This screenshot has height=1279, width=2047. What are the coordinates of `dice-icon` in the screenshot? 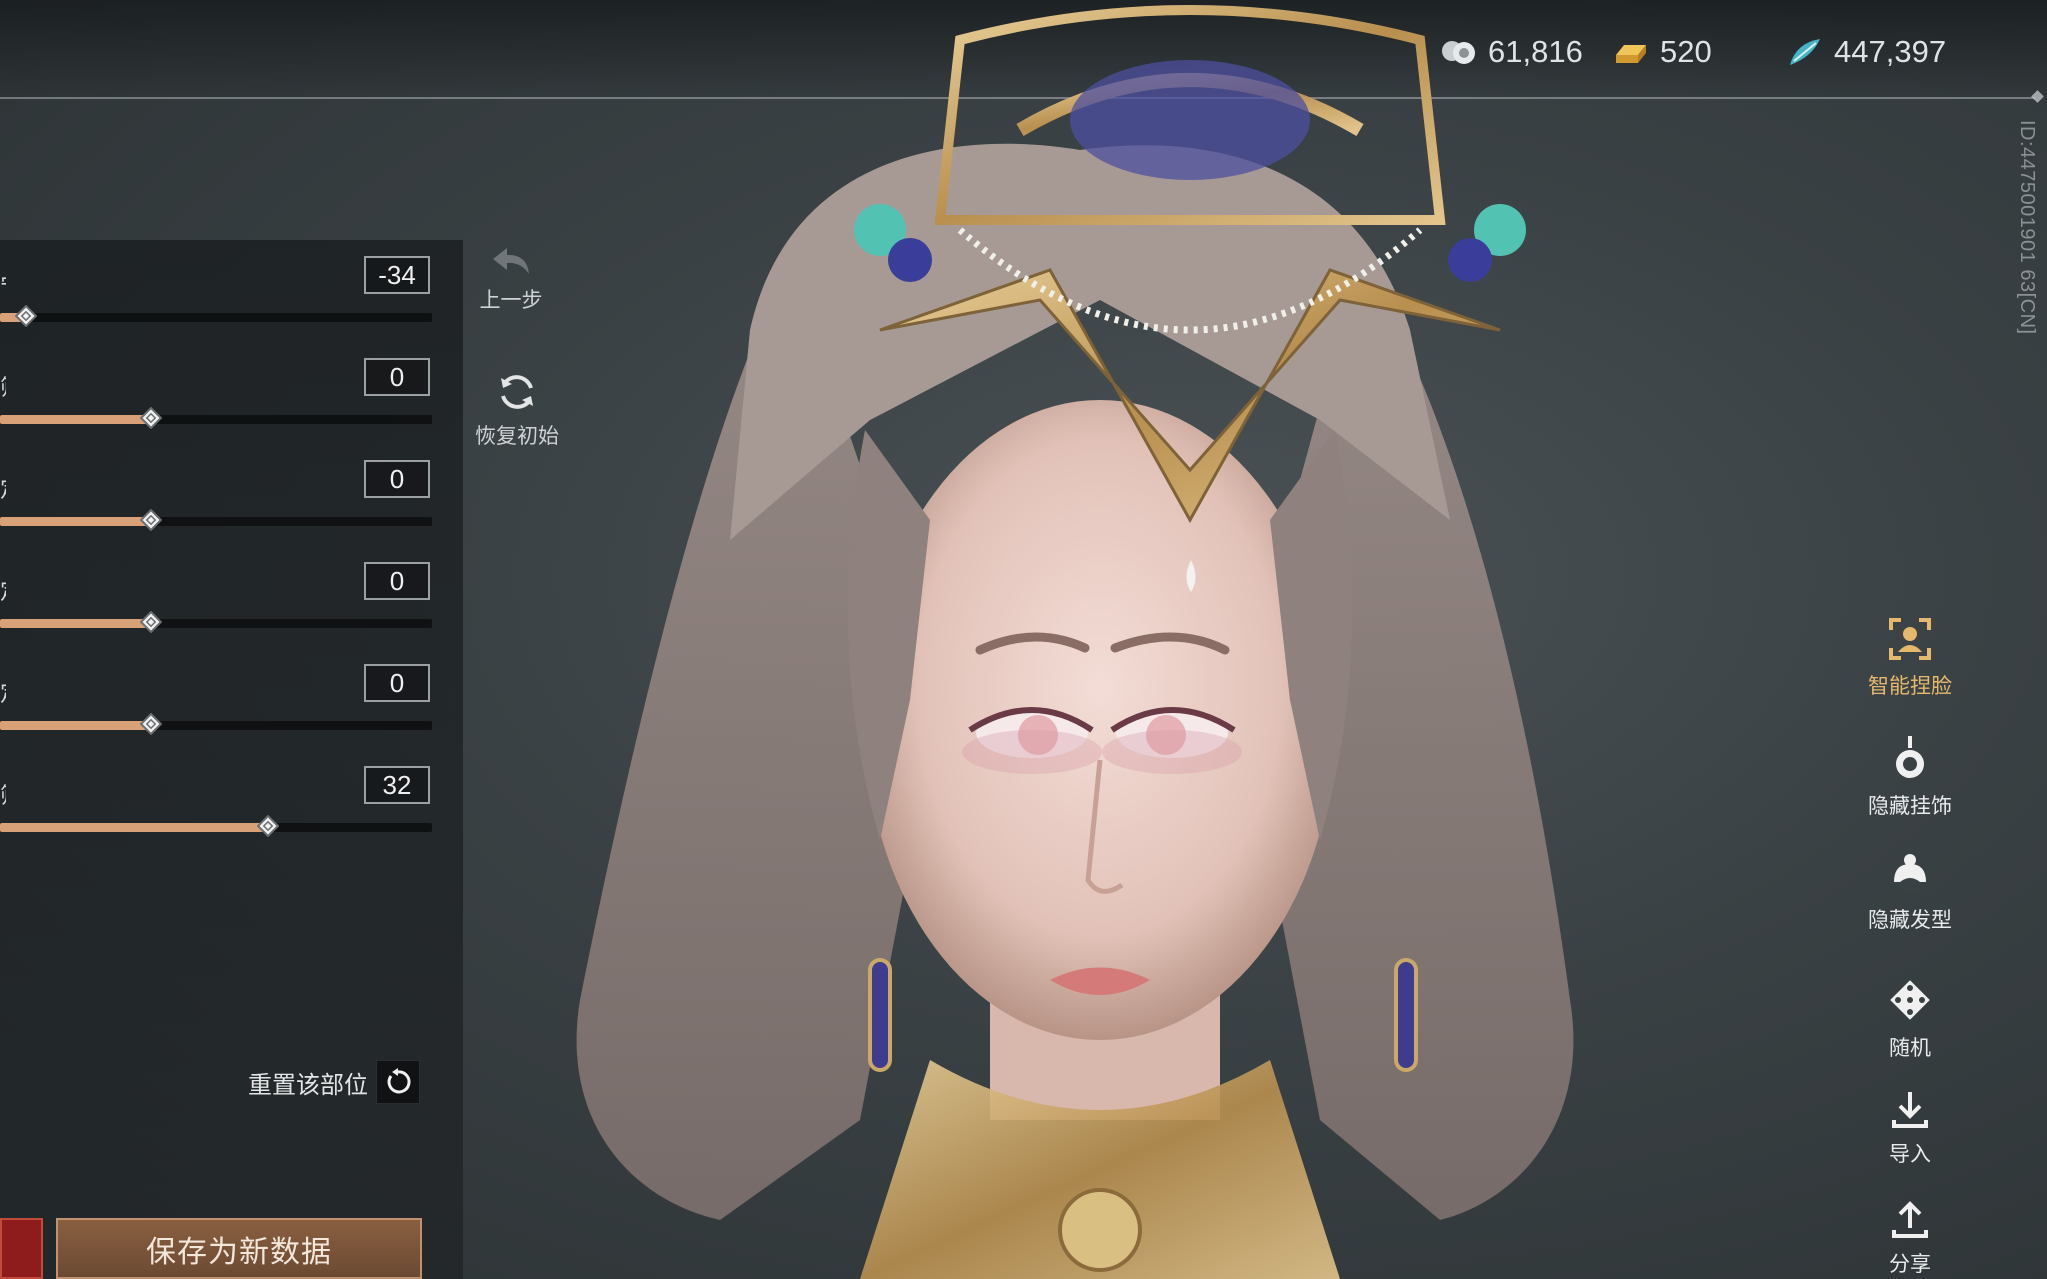 It's located at (1910, 1000).